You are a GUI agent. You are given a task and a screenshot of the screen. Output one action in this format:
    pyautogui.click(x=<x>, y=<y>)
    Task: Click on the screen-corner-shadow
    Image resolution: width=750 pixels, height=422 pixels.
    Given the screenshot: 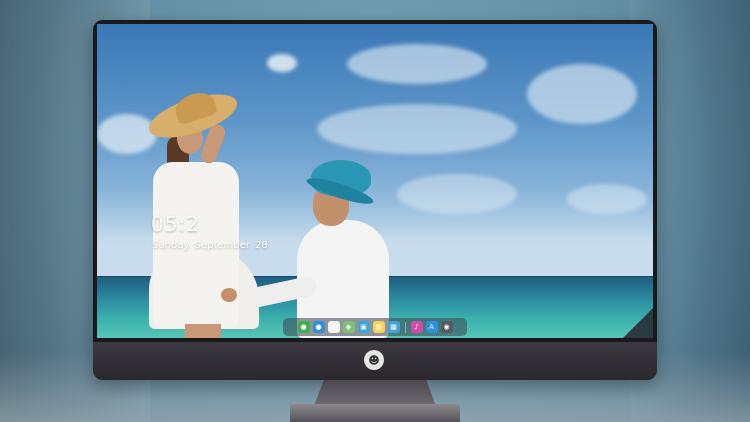 What is the action you would take?
    pyautogui.click(x=638, y=323)
    